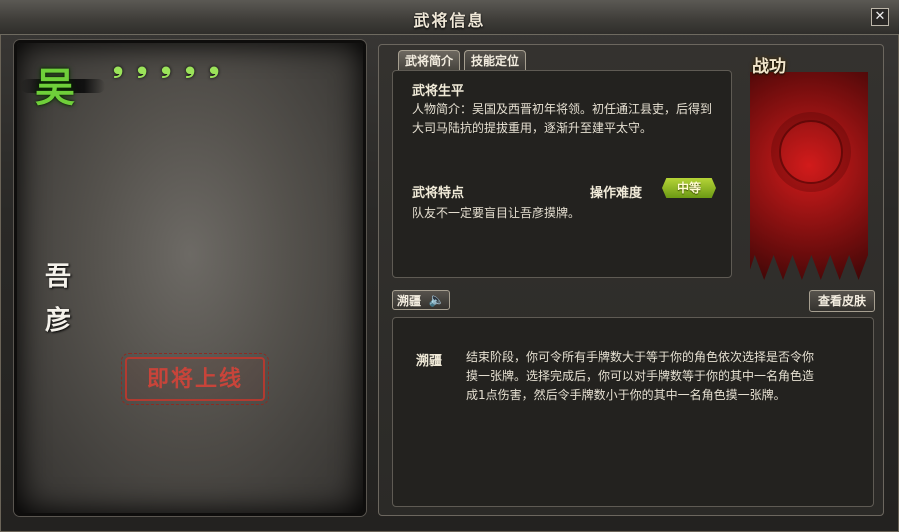 The width and height of the screenshot is (899, 532). Describe the element at coordinates (496, 213) in the screenshot. I see `traits-text: 队友不一定要盲目让吾彦摸牌。` at that location.